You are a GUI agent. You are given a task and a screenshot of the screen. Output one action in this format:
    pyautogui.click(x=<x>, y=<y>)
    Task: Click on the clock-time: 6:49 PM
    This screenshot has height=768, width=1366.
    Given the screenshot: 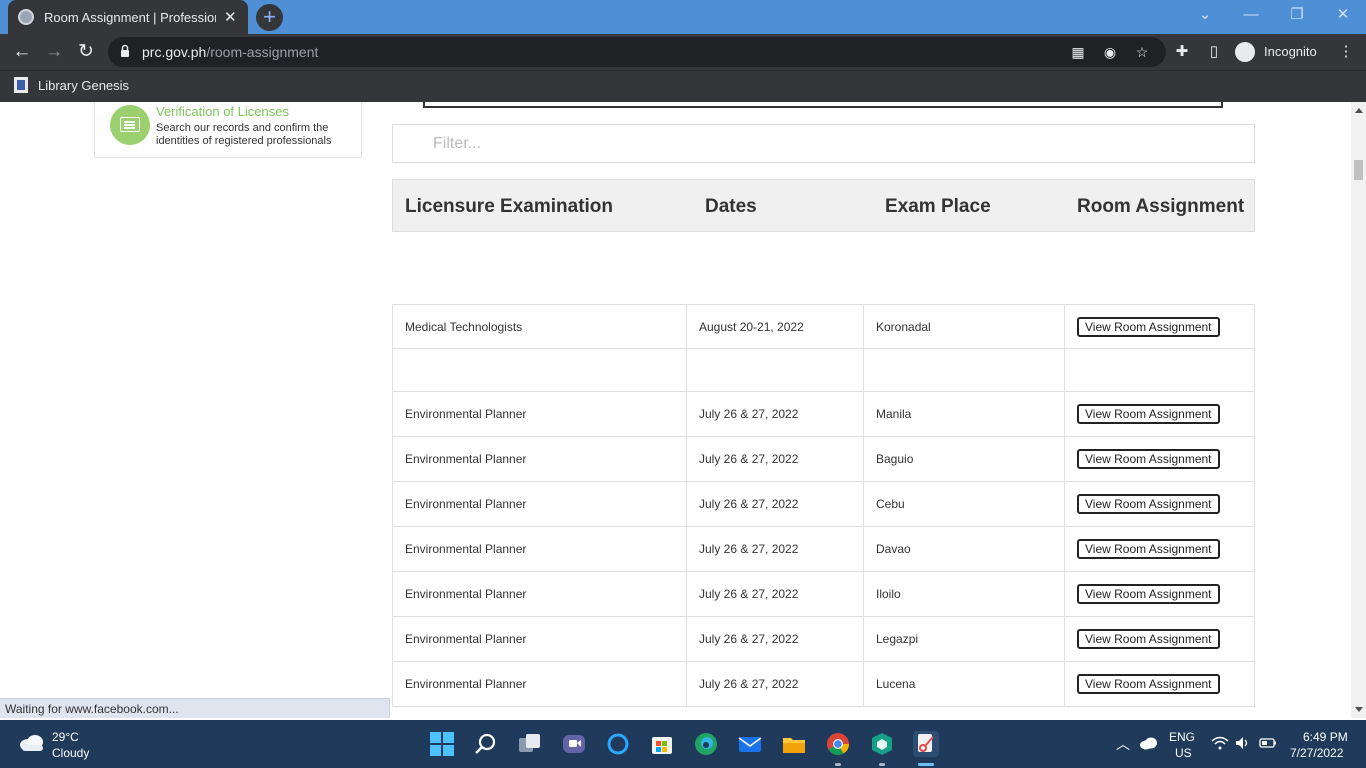 What is the action you would take?
    pyautogui.click(x=1325, y=737)
    